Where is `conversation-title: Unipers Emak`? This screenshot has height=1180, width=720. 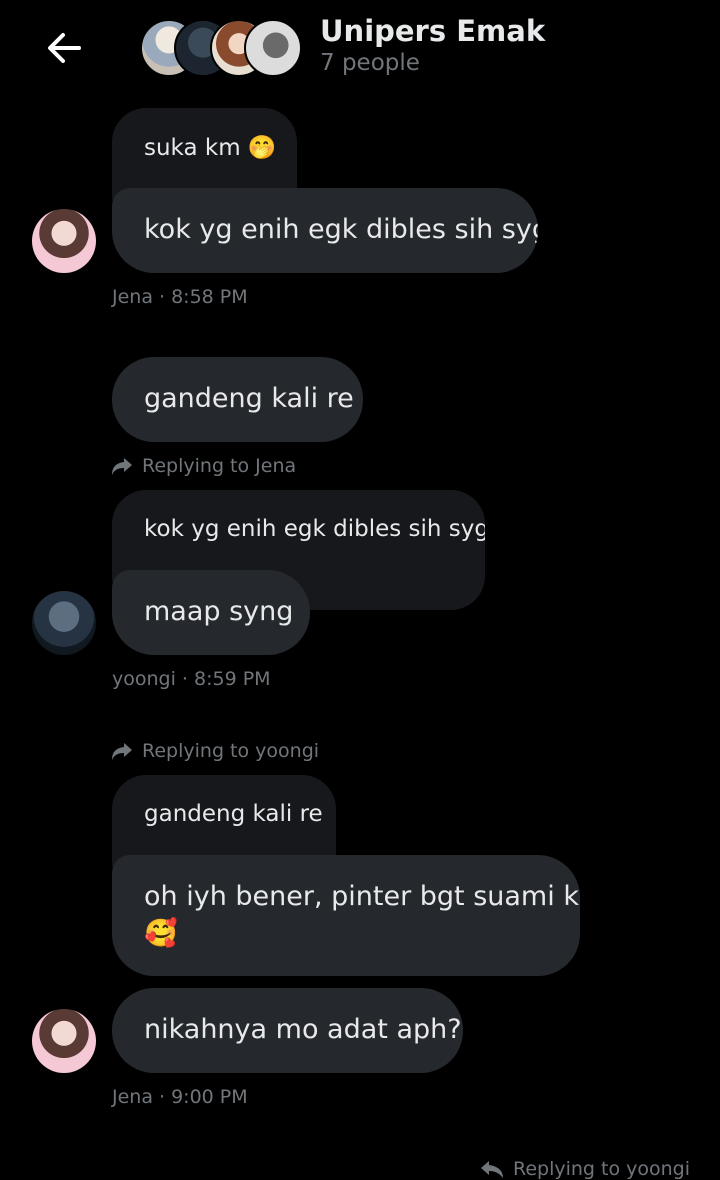 conversation-title: Unipers Emak is located at coordinates (433, 31).